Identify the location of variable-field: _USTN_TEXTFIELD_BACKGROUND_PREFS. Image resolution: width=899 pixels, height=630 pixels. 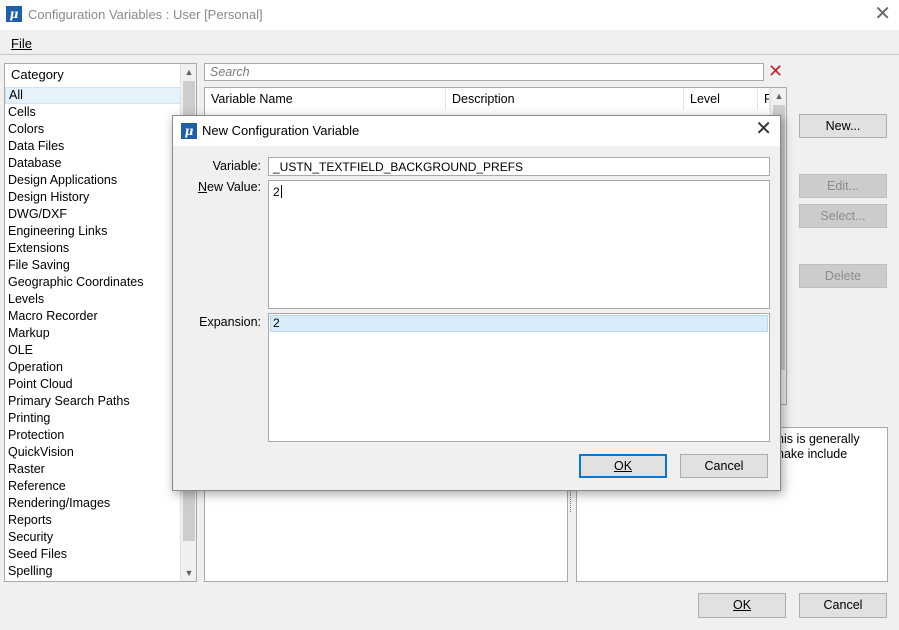
(519, 166).